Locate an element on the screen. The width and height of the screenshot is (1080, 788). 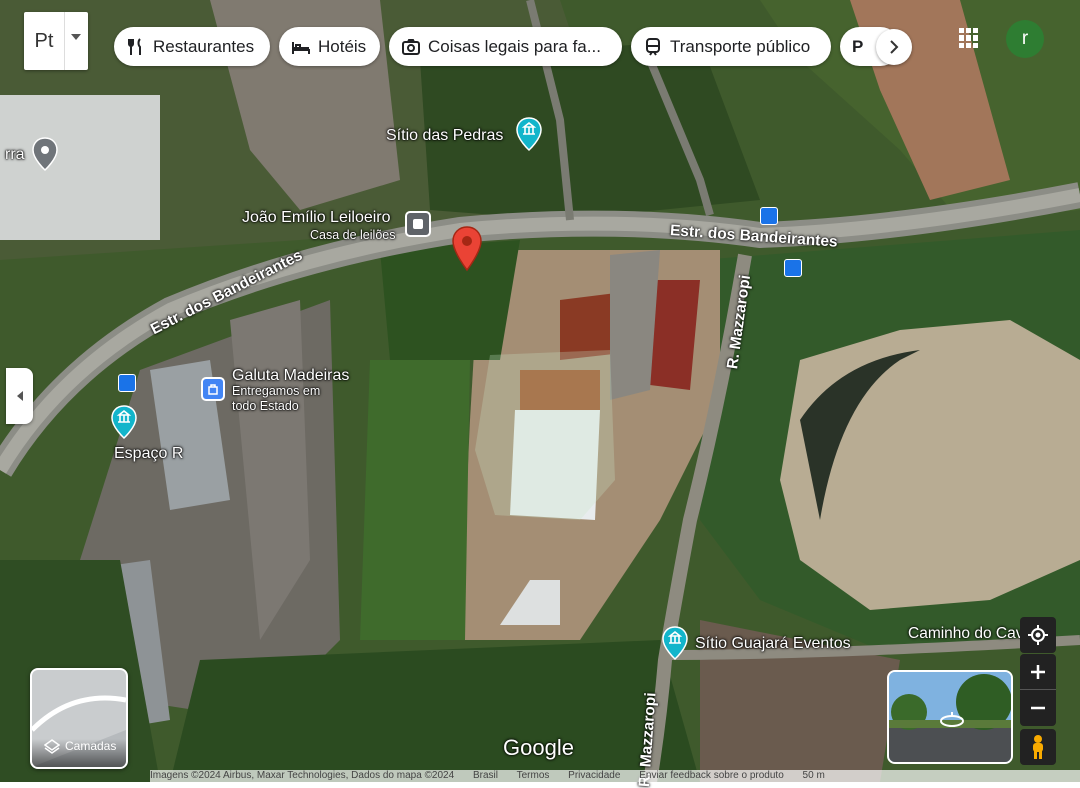
chip-restaurantes: Restaurantes is located at coordinates (192, 46).